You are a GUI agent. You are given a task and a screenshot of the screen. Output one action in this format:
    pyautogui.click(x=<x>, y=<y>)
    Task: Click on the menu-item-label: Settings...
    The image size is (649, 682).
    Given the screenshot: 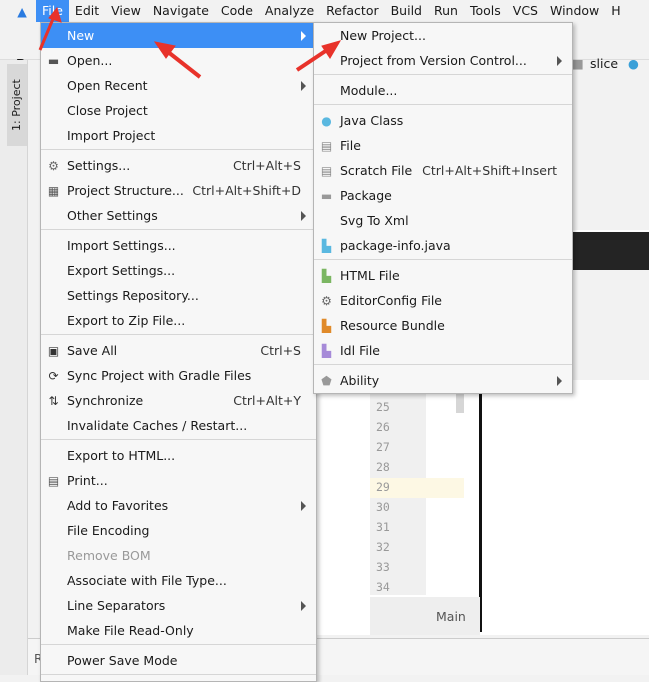 What is the action you would take?
    pyautogui.click(x=99, y=165)
    